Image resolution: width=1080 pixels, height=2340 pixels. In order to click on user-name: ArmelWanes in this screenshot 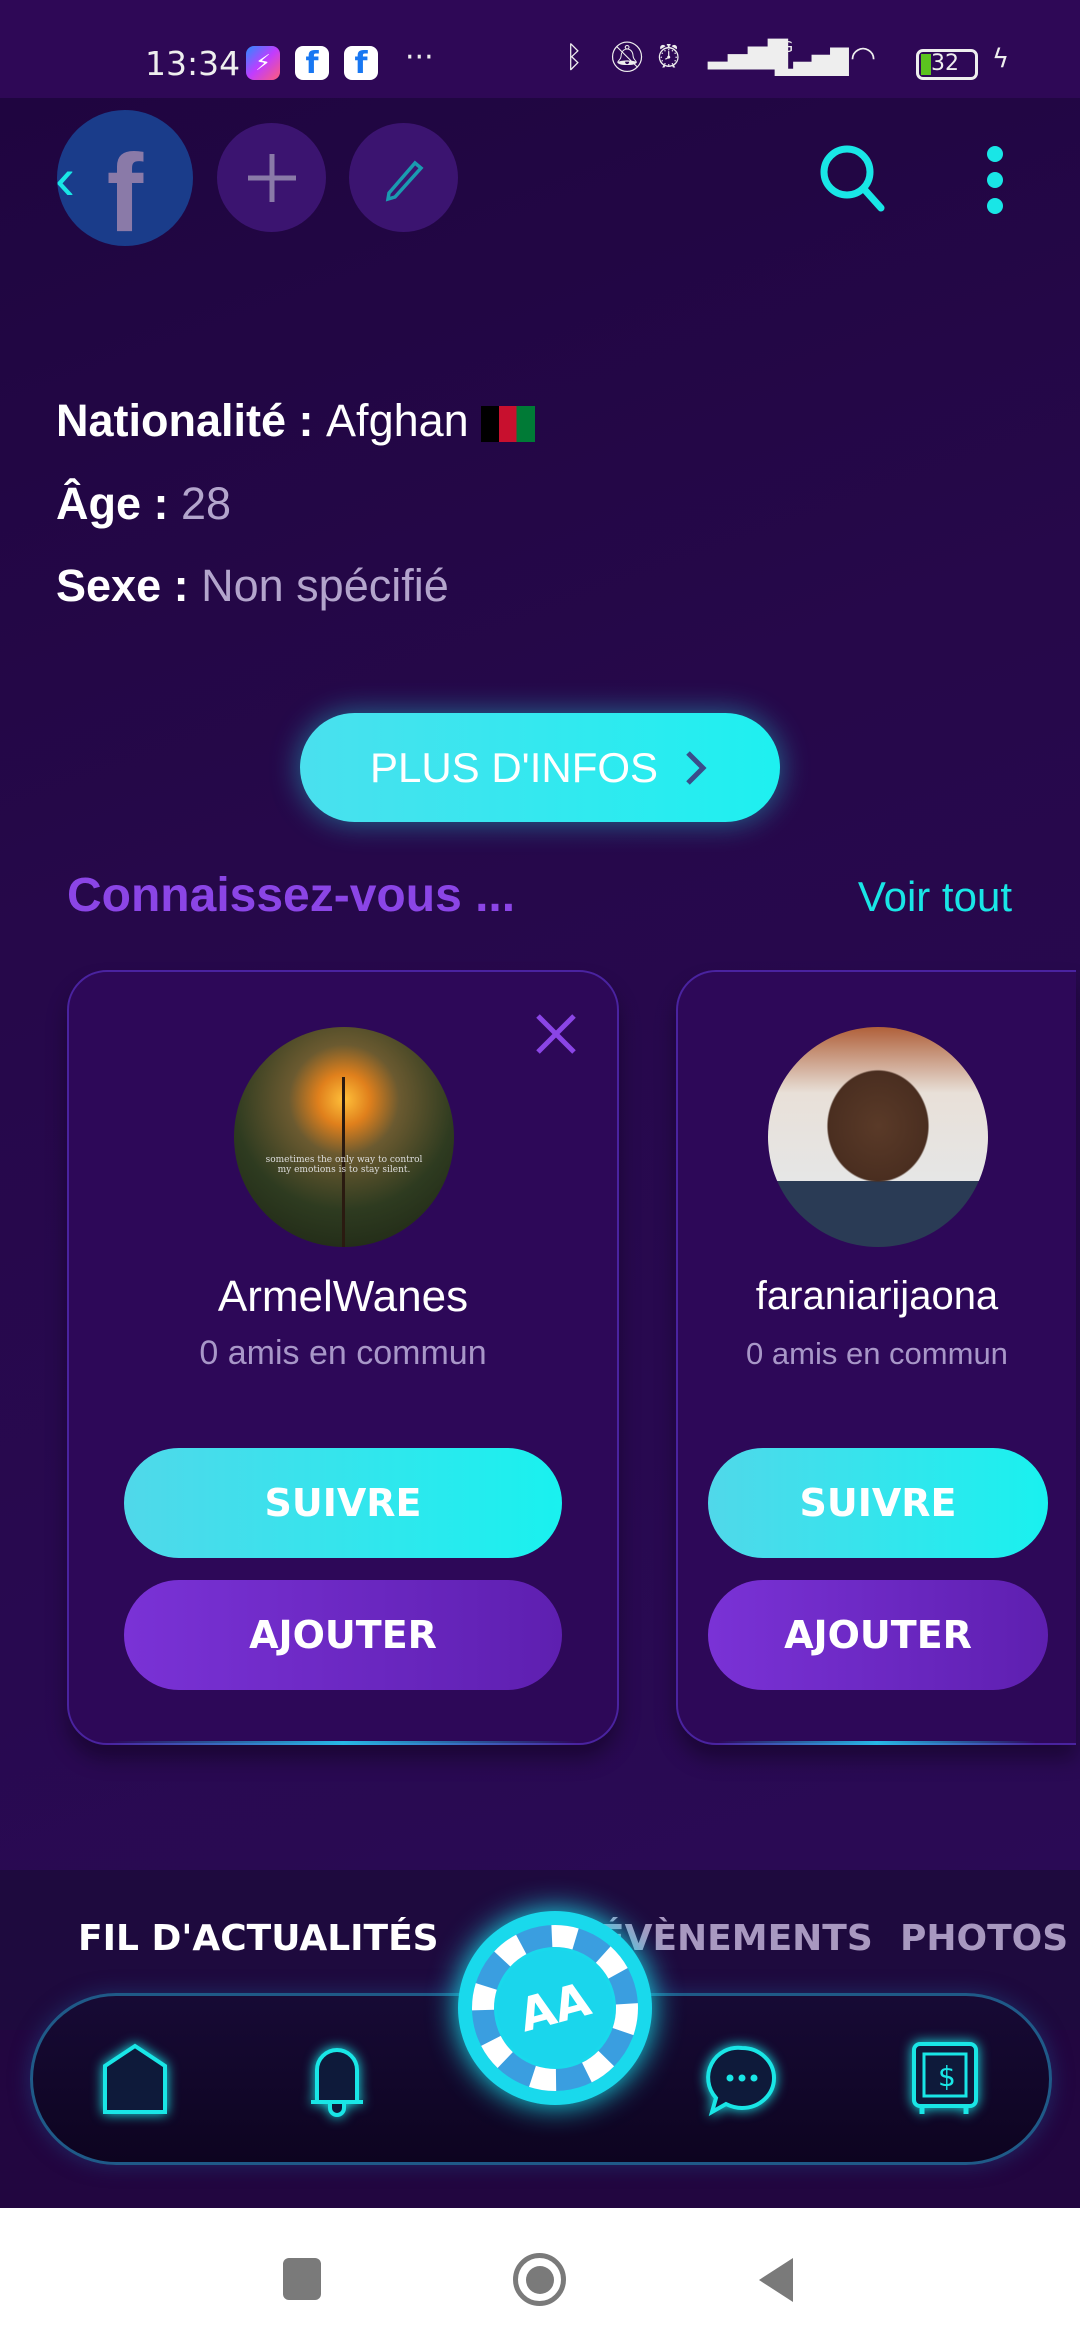, I will do `click(343, 1297)`.